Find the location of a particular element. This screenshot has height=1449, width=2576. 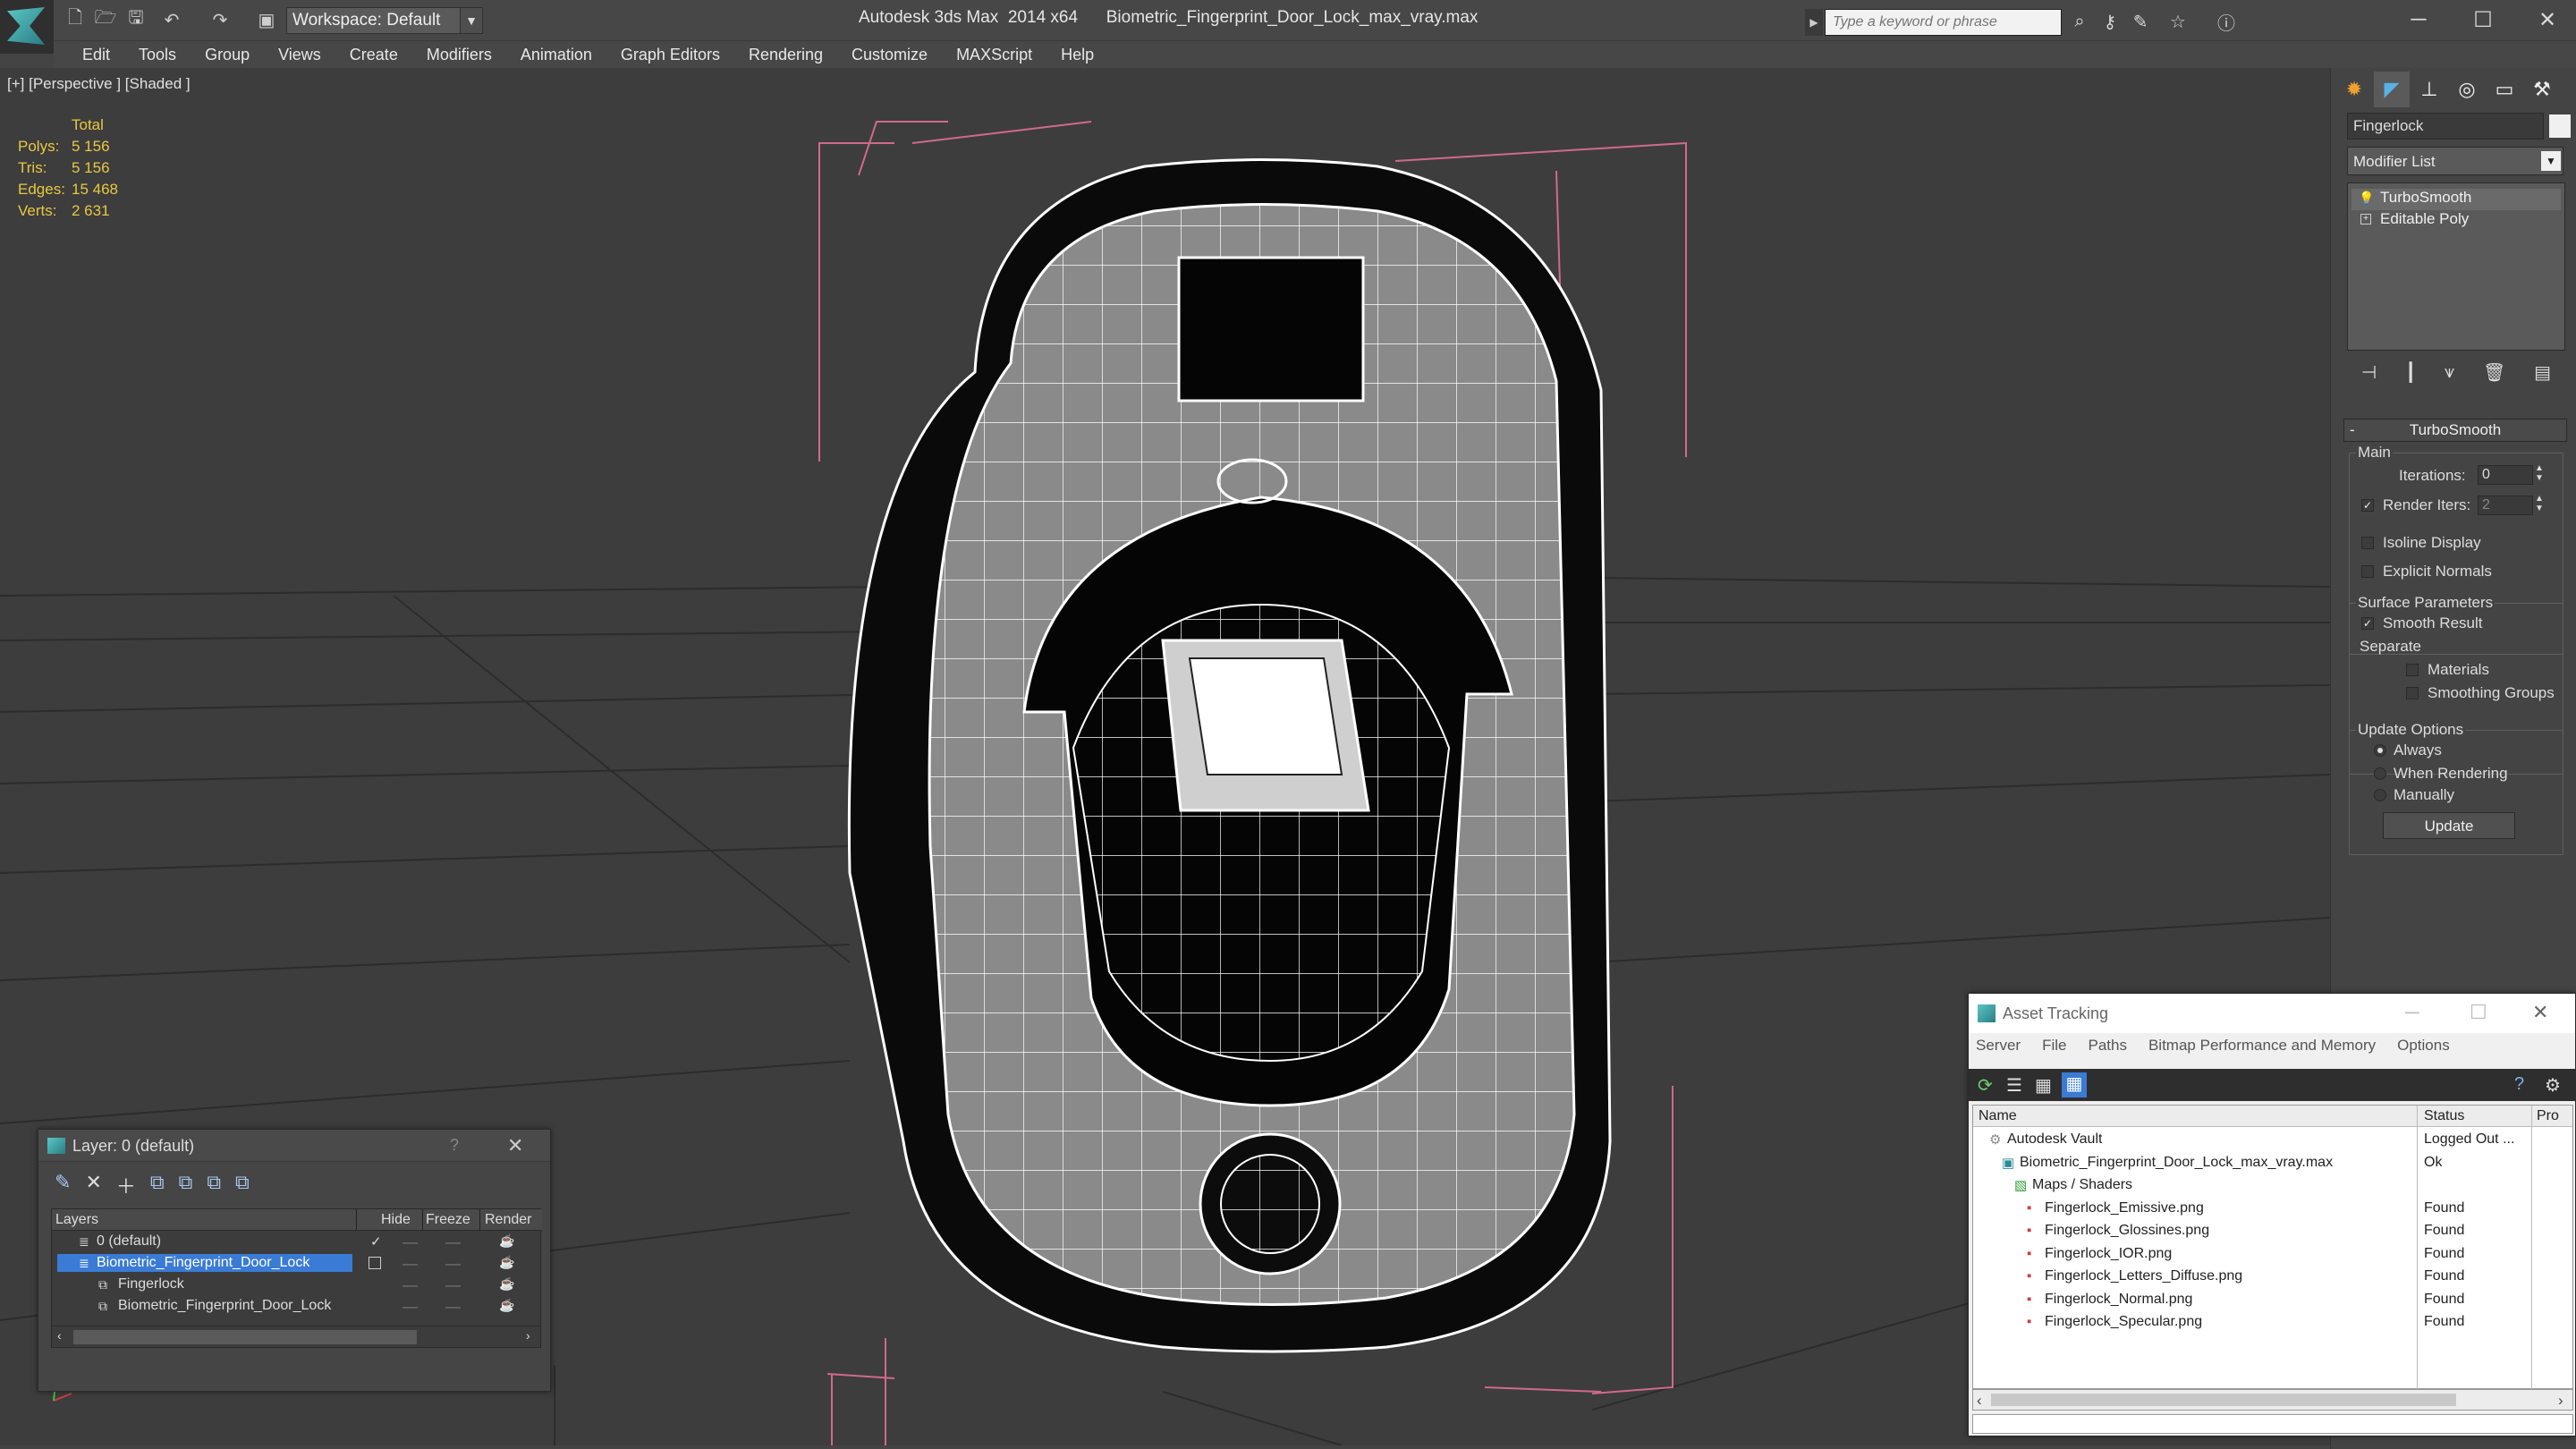

stack-item-turbosmooth: 💡 TurboSmooth is located at coordinates (2456, 199).